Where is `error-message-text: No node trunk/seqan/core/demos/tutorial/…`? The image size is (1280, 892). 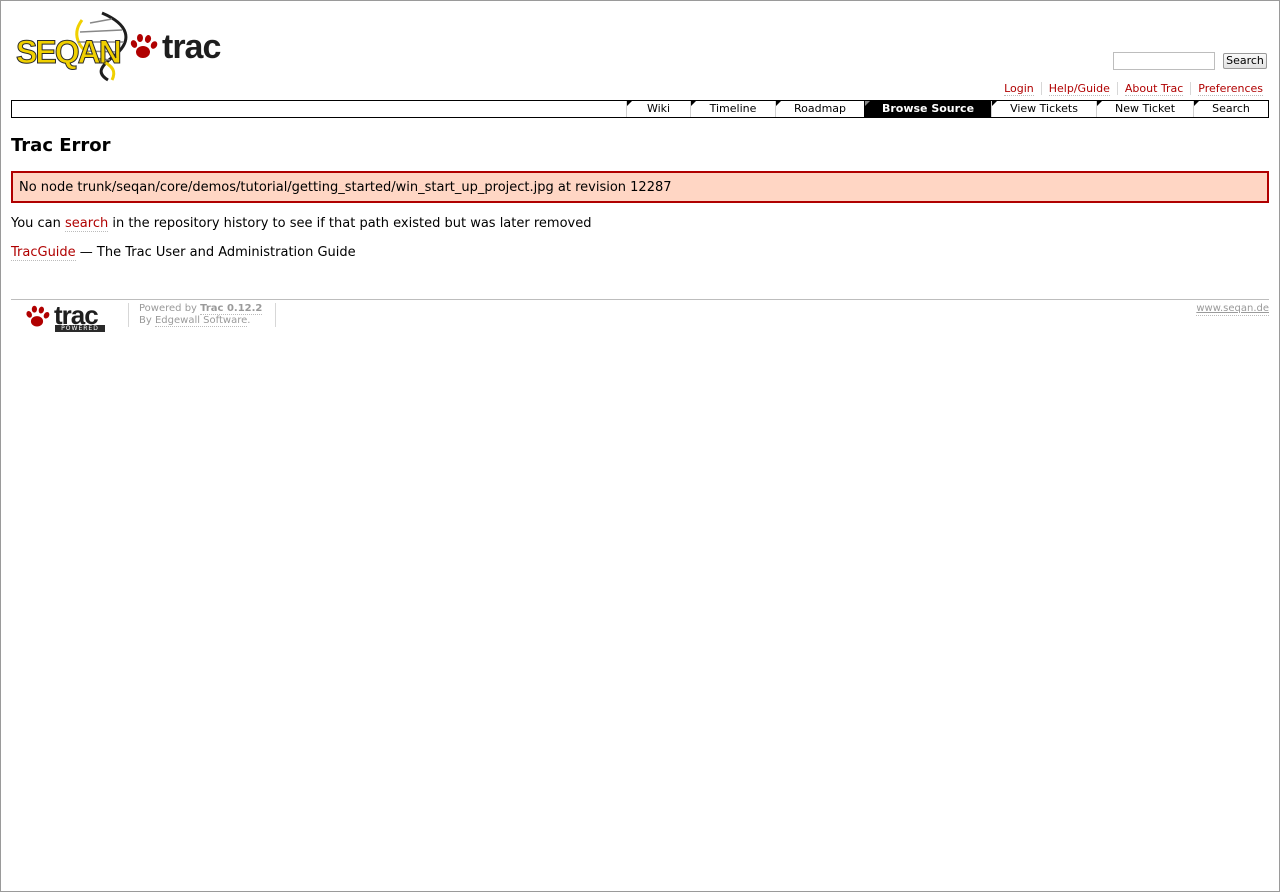 error-message-text: No node trunk/seqan/core/demos/tutorial/… is located at coordinates (345, 187).